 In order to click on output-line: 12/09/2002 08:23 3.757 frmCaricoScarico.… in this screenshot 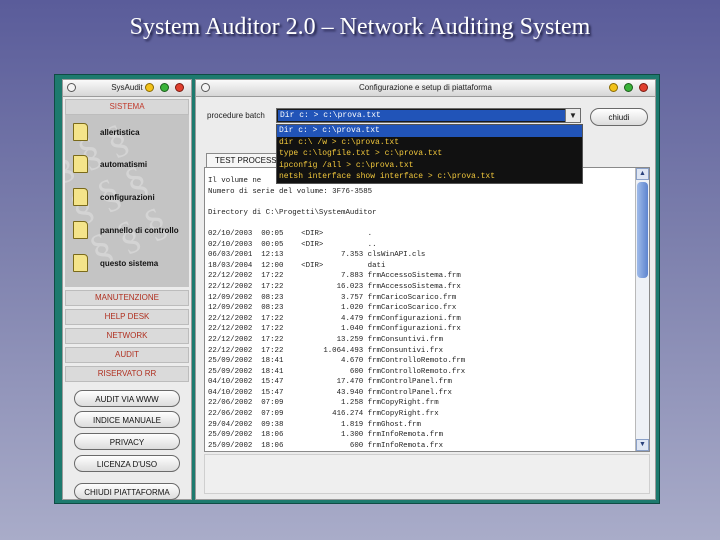, I will do `click(332, 297)`.